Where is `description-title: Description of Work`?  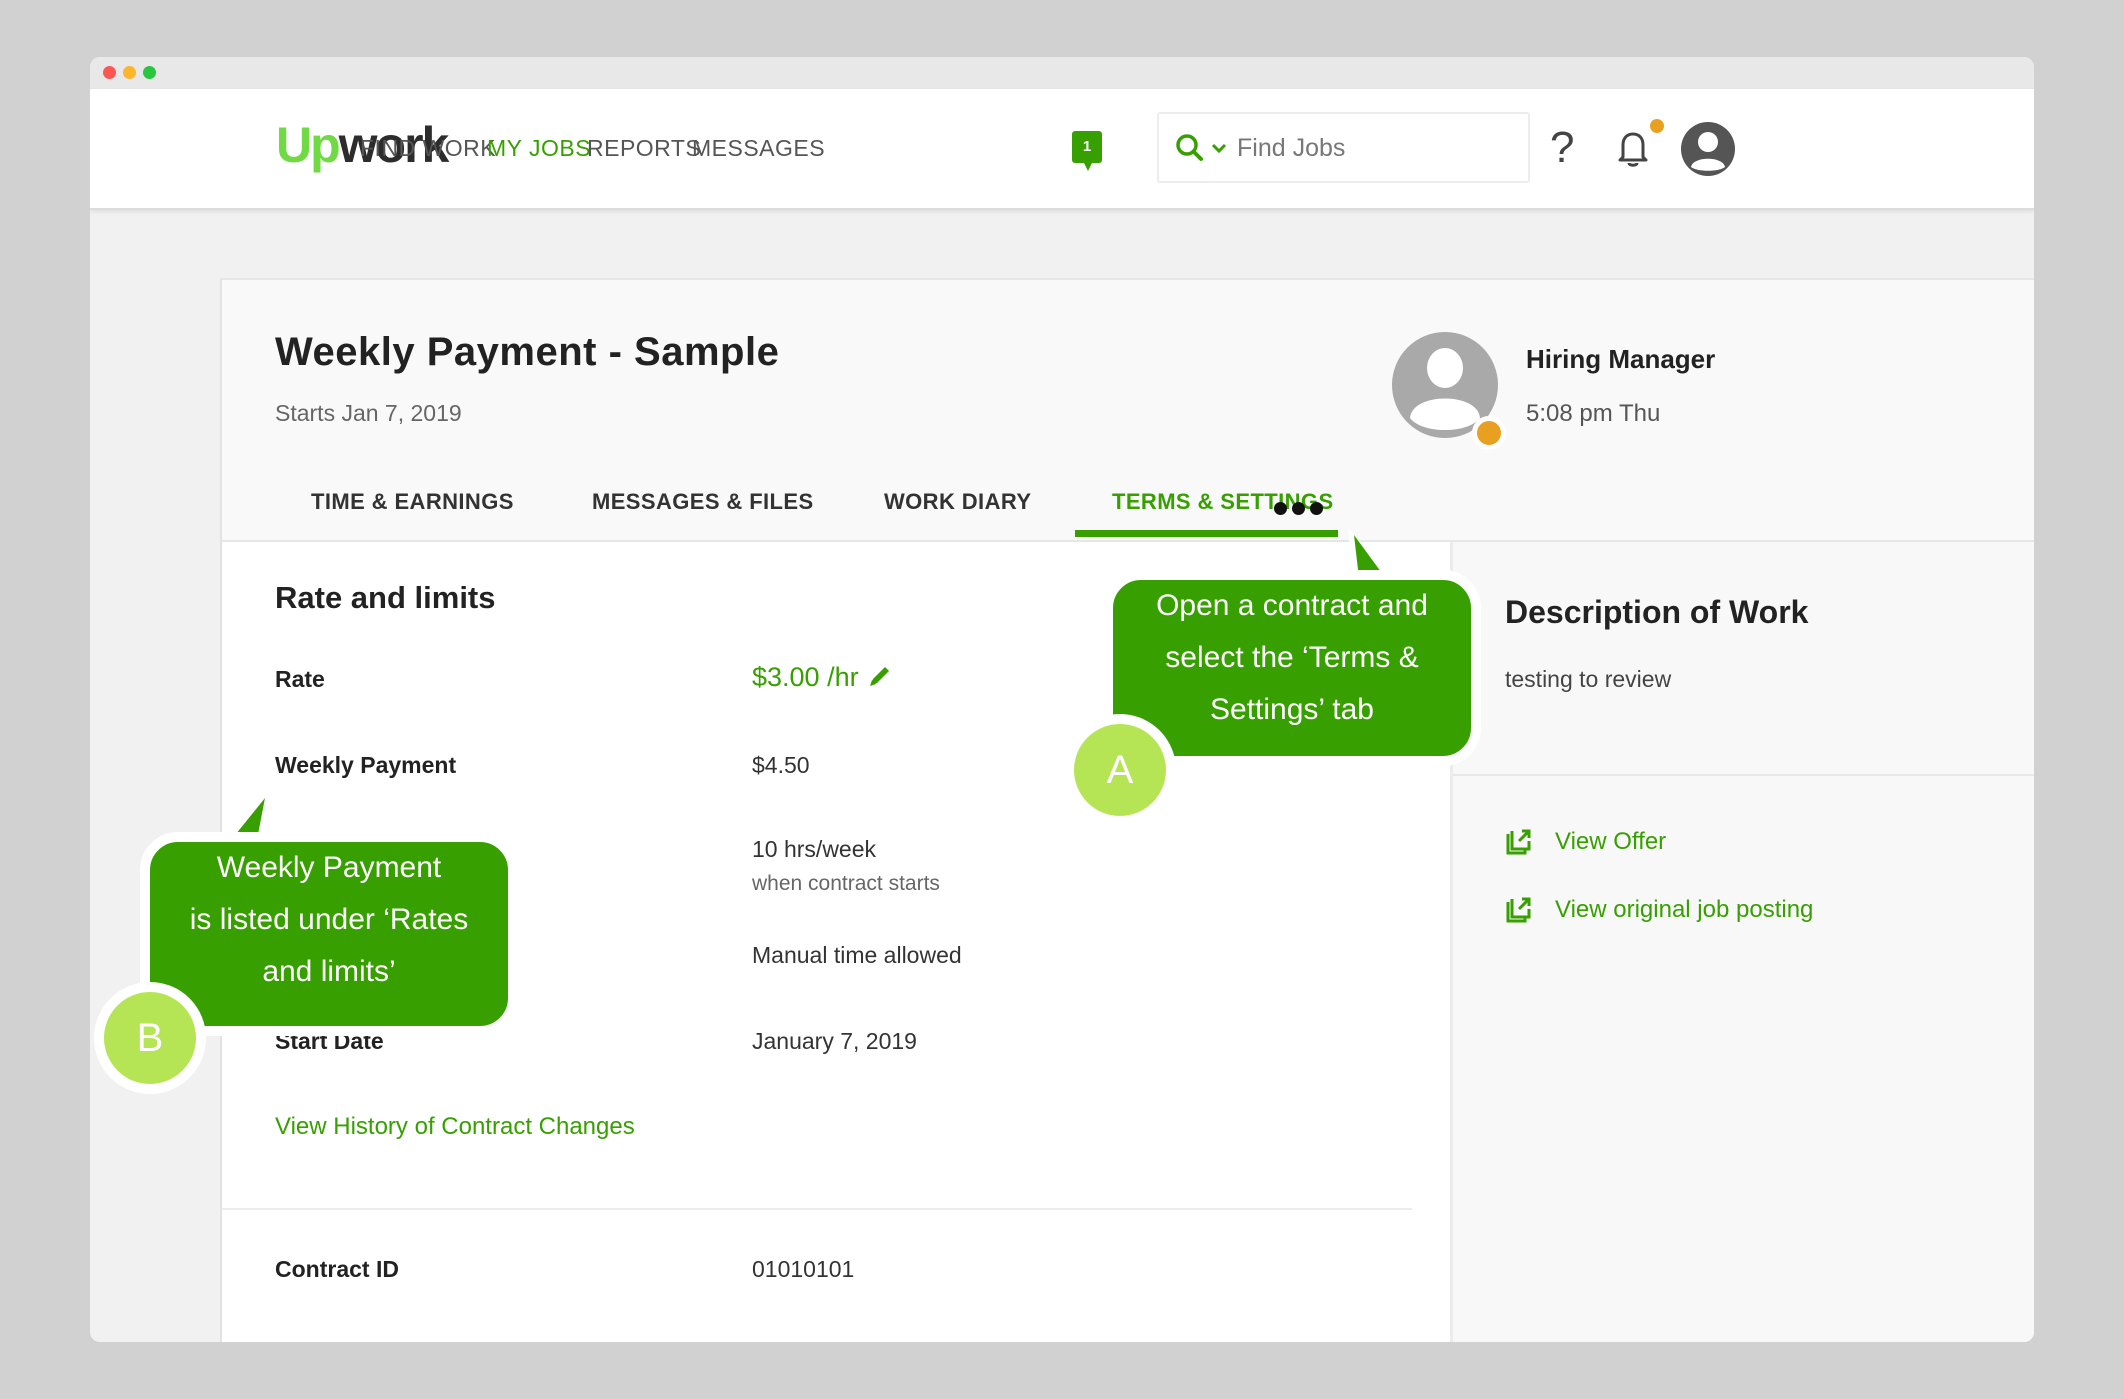
description-title: Description of Work is located at coordinates (1657, 612).